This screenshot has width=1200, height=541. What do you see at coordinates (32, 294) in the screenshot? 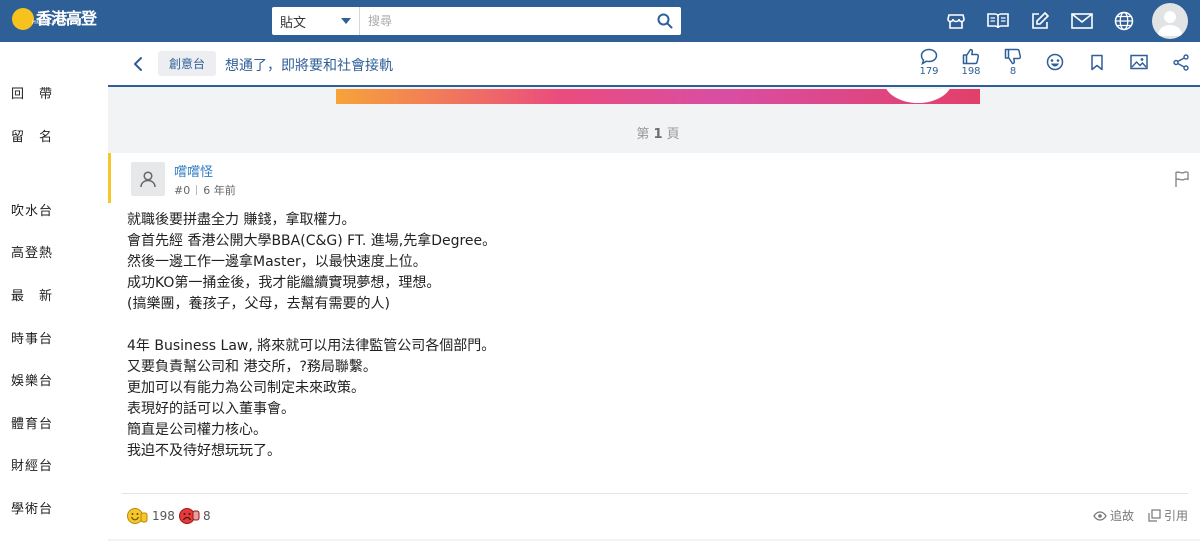
I see `sidebar-item-latest: 最 新` at bounding box center [32, 294].